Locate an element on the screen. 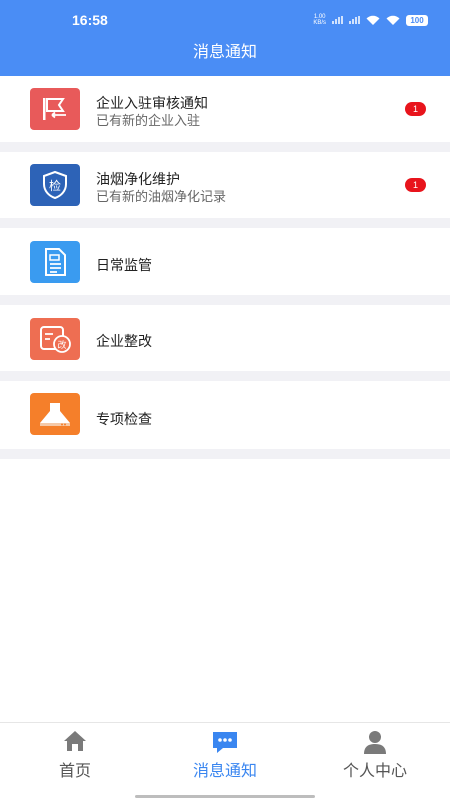  wifi-1-icon is located at coordinates (373, 20).